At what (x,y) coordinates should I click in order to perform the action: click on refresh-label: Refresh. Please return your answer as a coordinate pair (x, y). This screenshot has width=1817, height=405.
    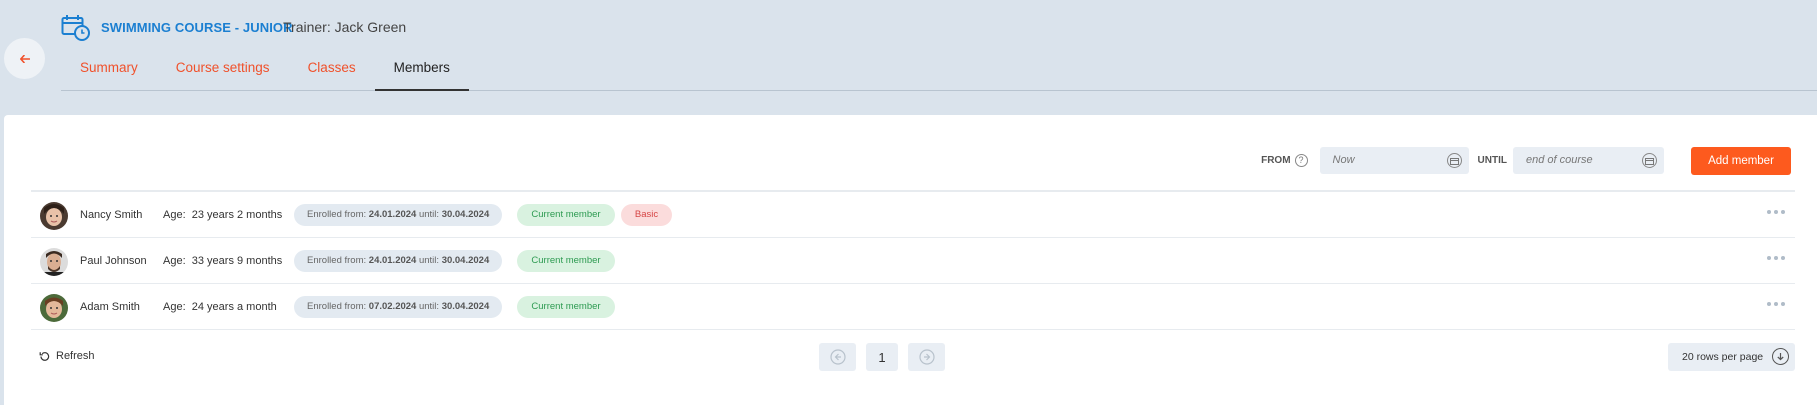
    Looking at the image, I should click on (75, 356).